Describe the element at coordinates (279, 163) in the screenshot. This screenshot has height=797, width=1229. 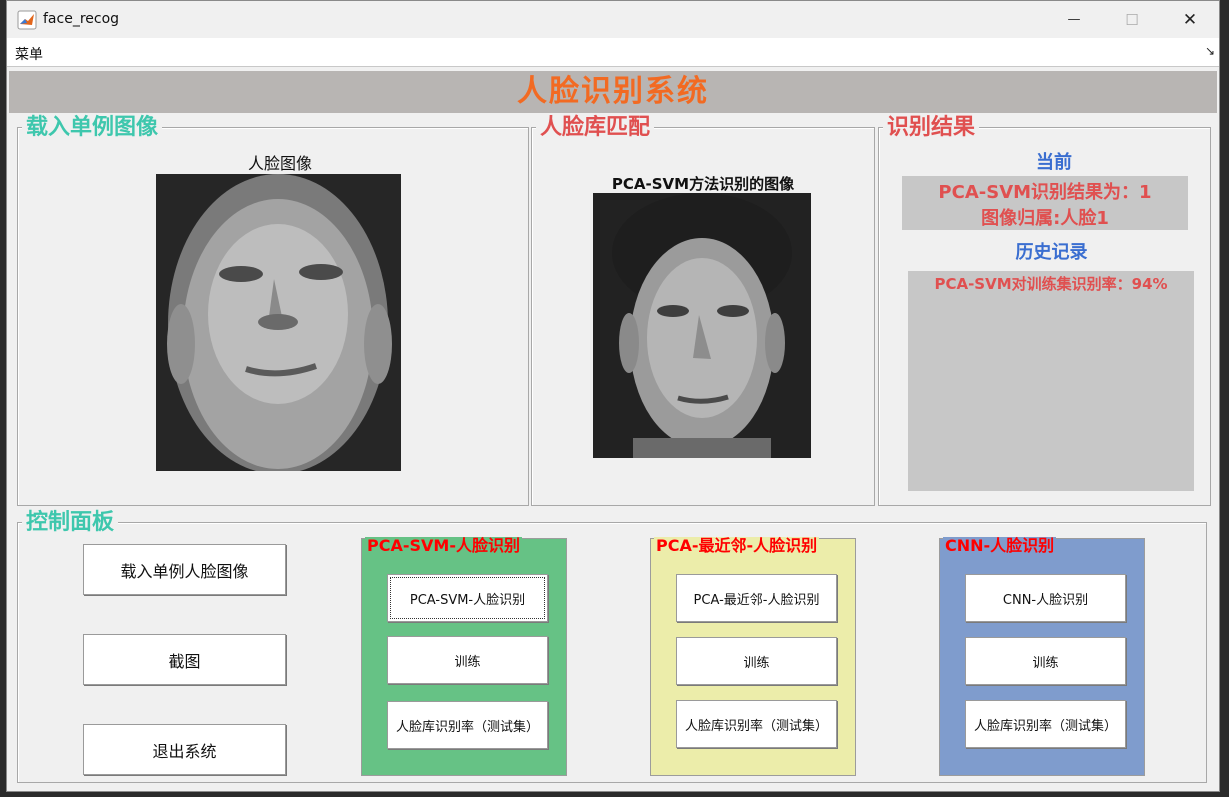
I see `face-image-title: 人脸图像` at that location.